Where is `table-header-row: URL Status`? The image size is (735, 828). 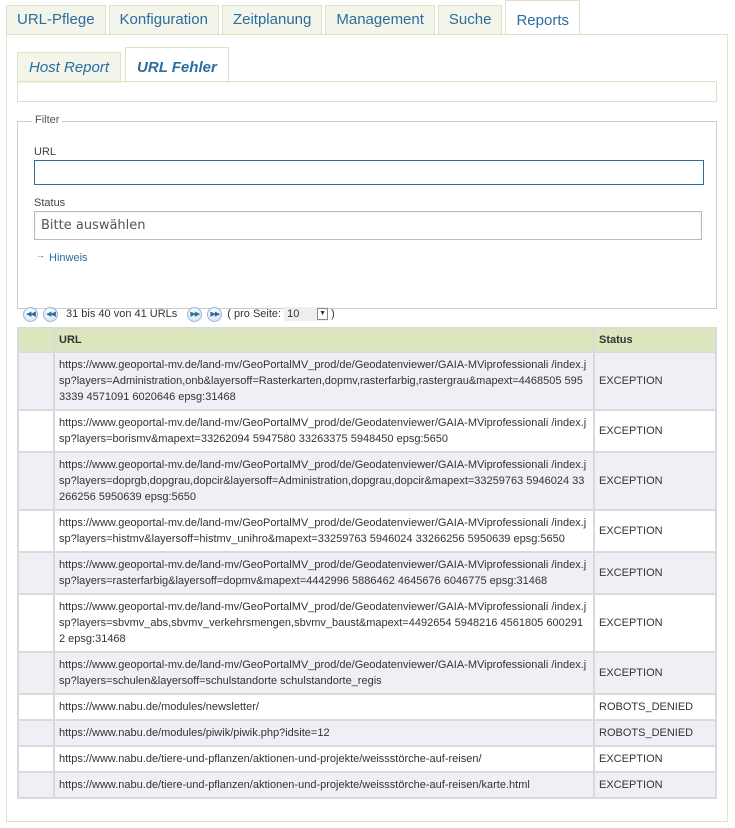 table-header-row: URL Status is located at coordinates (367, 340).